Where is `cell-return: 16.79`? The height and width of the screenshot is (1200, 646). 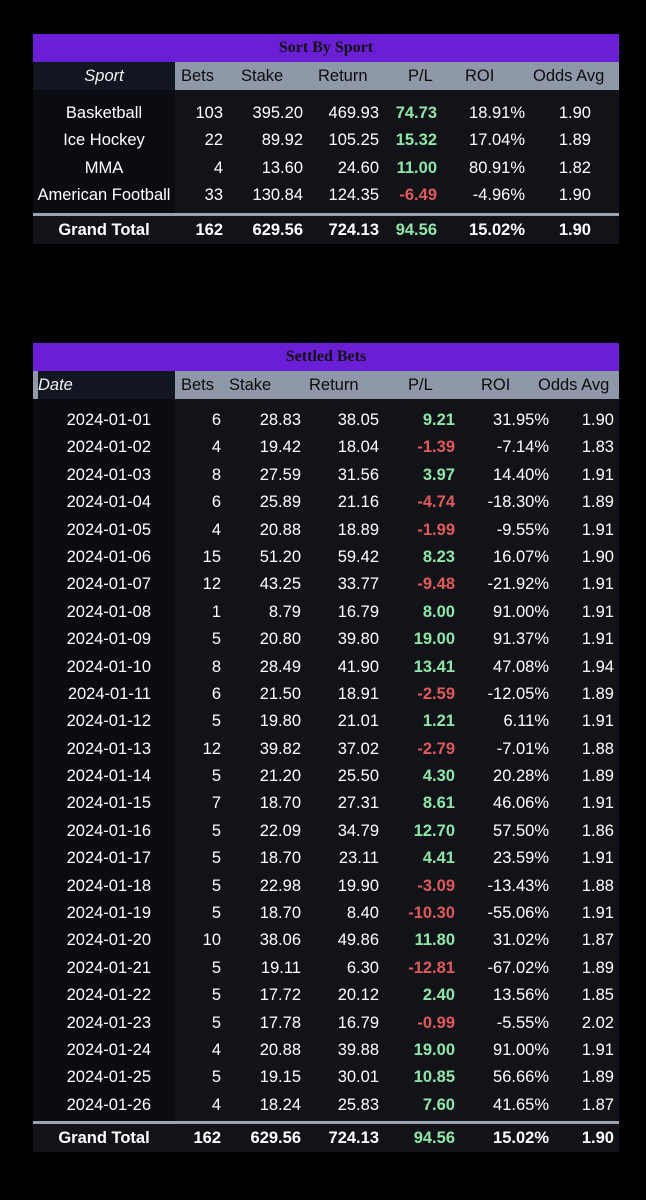 cell-return: 16.79 is located at coordinates (358, 1022).